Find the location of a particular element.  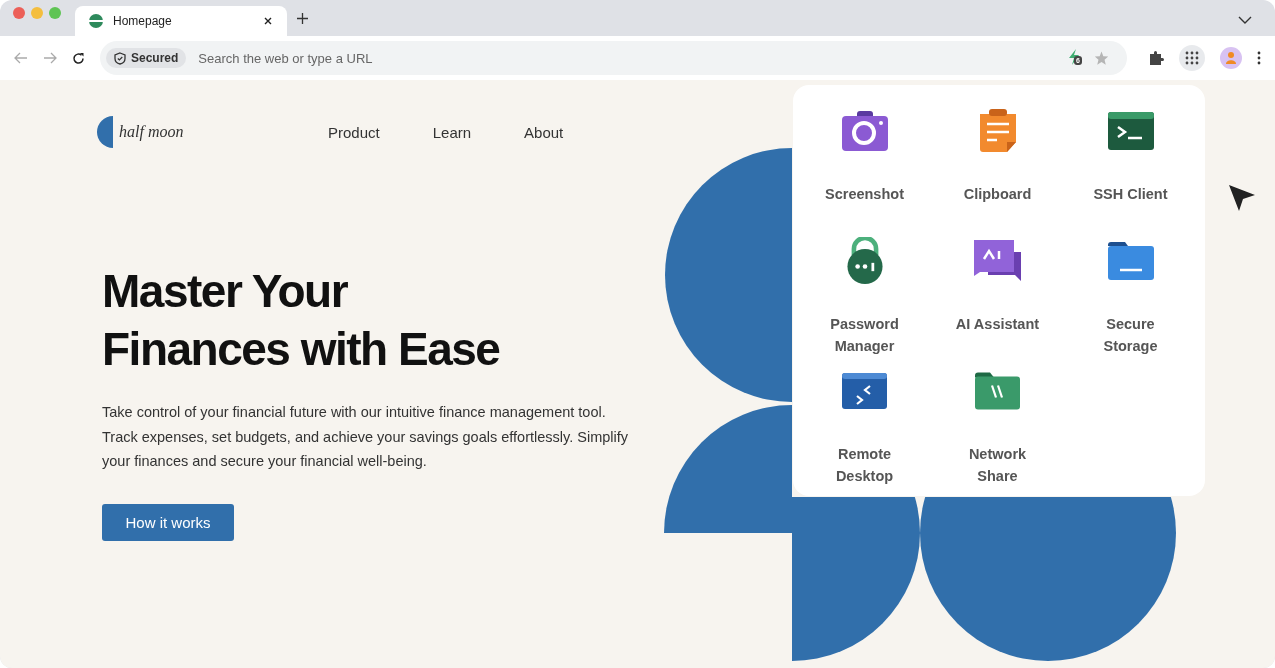

app-label: Screenshot is located at coordinates (864, 194).